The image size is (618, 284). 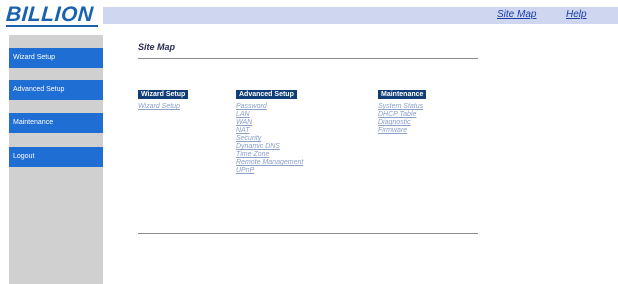 What do you see at coordinates (269, 123) in the screenshot?
I see `link-wan: WAN` at bounding box center [269, 123].